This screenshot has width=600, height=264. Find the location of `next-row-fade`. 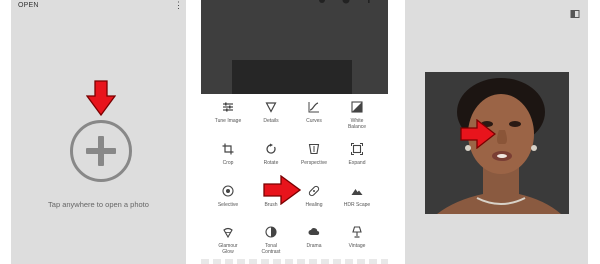

next-row-fade is located at coordinates (294, 261).